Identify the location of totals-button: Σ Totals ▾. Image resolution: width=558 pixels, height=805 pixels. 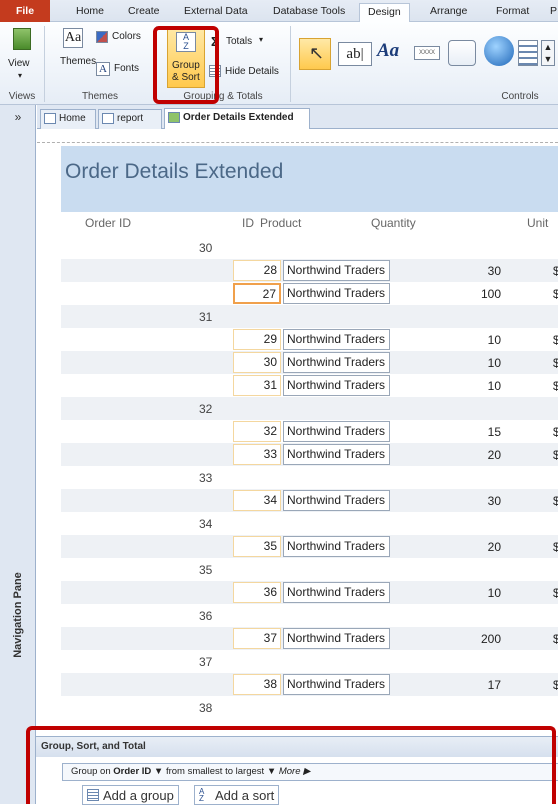
(246, 42).